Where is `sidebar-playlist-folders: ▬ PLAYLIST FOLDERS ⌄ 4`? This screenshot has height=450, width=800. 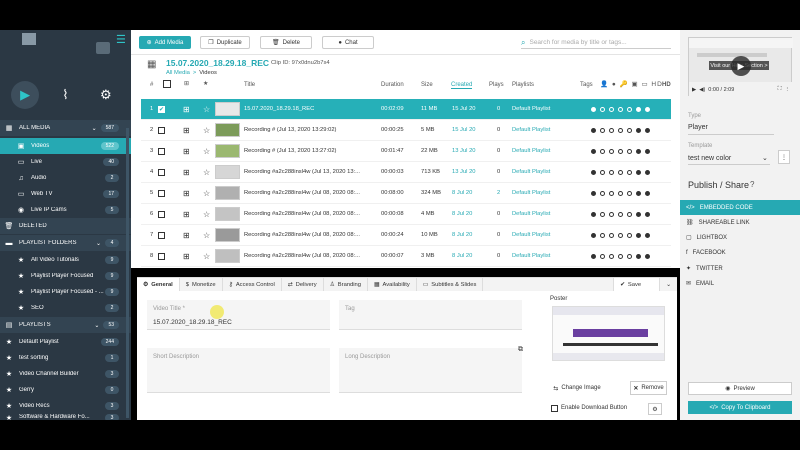 sidebar-playlist-folders: ▬ PLAYLIST FOLDERS ⌄ 4 is located at coordinates (65, 243).